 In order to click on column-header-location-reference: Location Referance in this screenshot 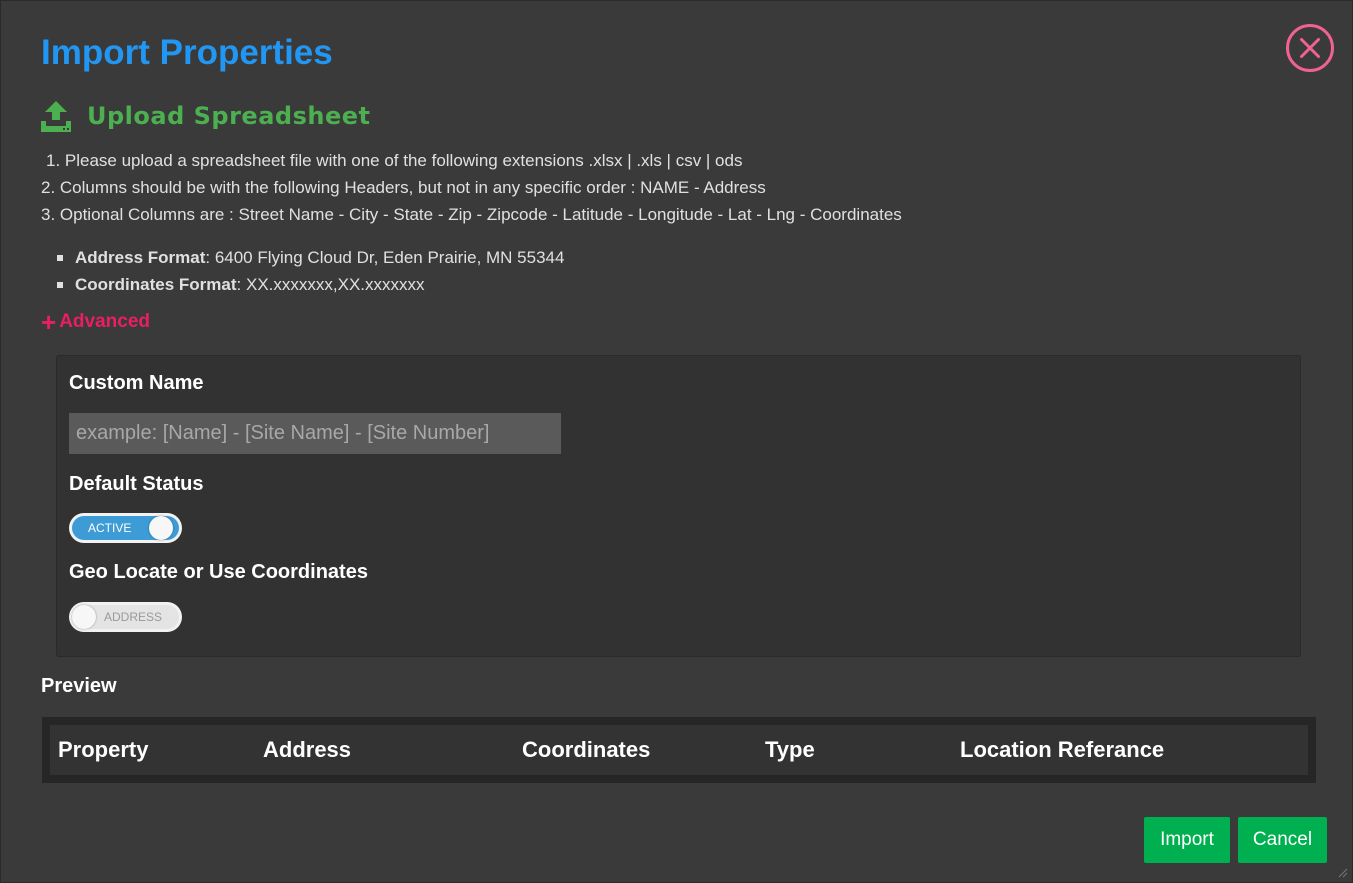, I will do `click(1062, 749)`.